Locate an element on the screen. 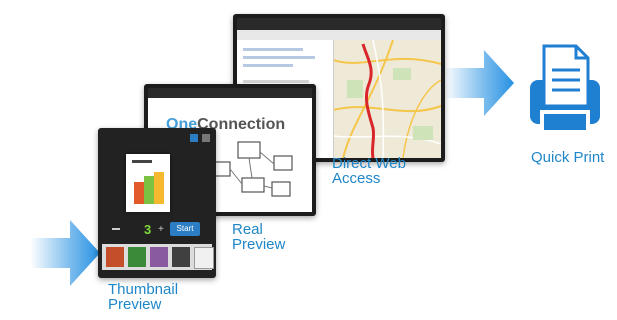 The height and width of the screenshot is (320, 617). document-preview is located at coordinates (148, 183).